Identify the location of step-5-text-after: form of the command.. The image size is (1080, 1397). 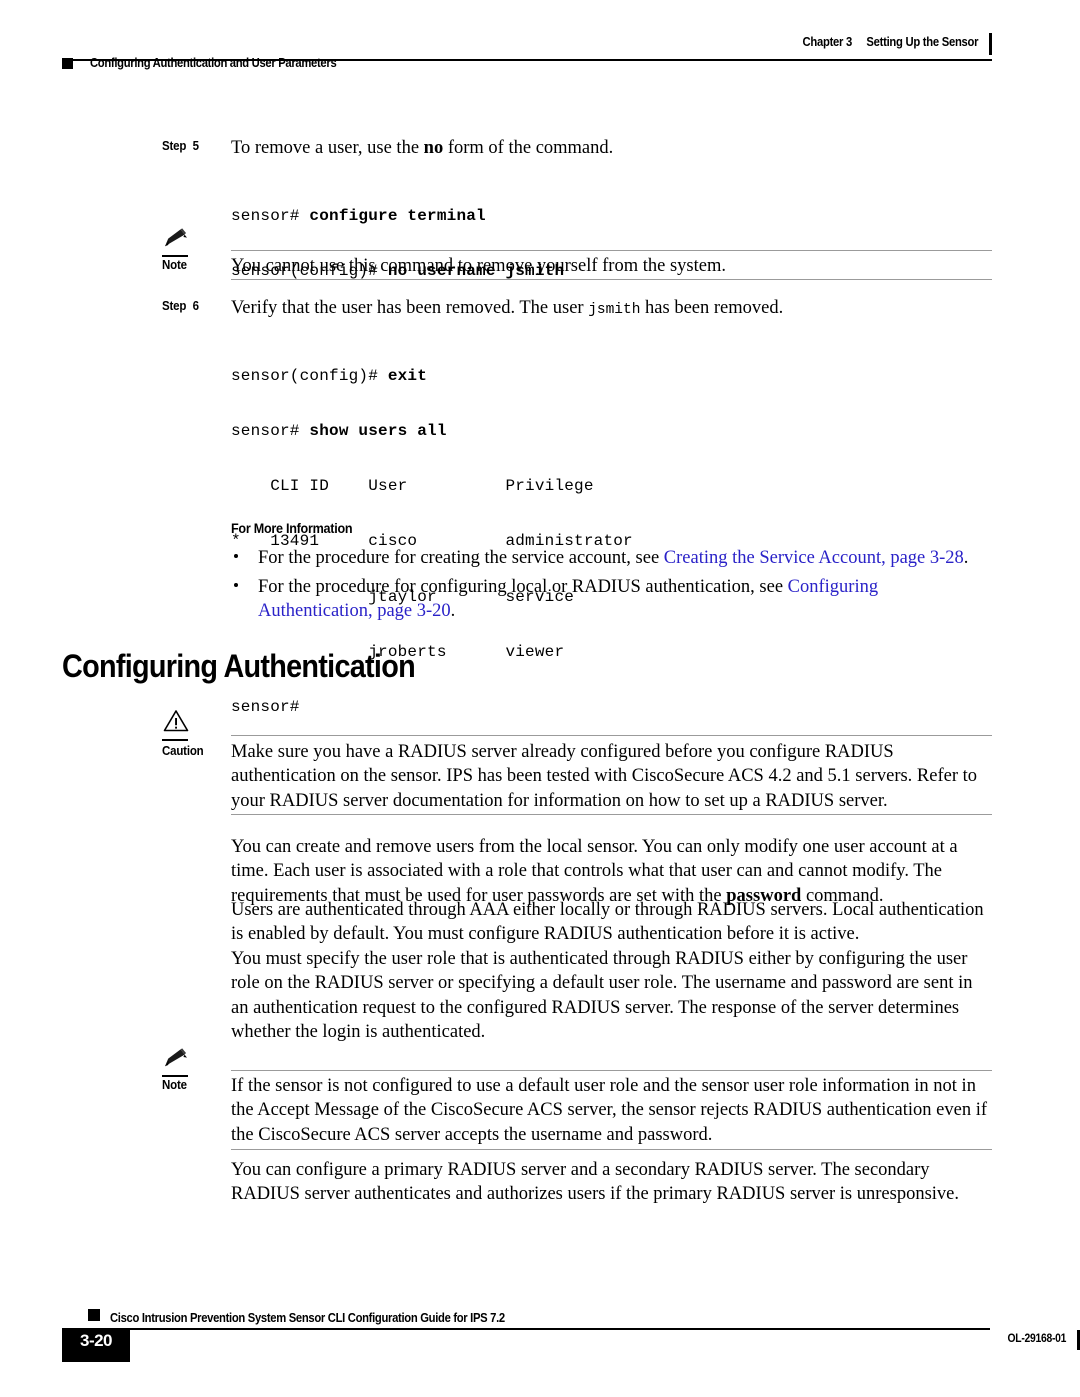
(528, 148).